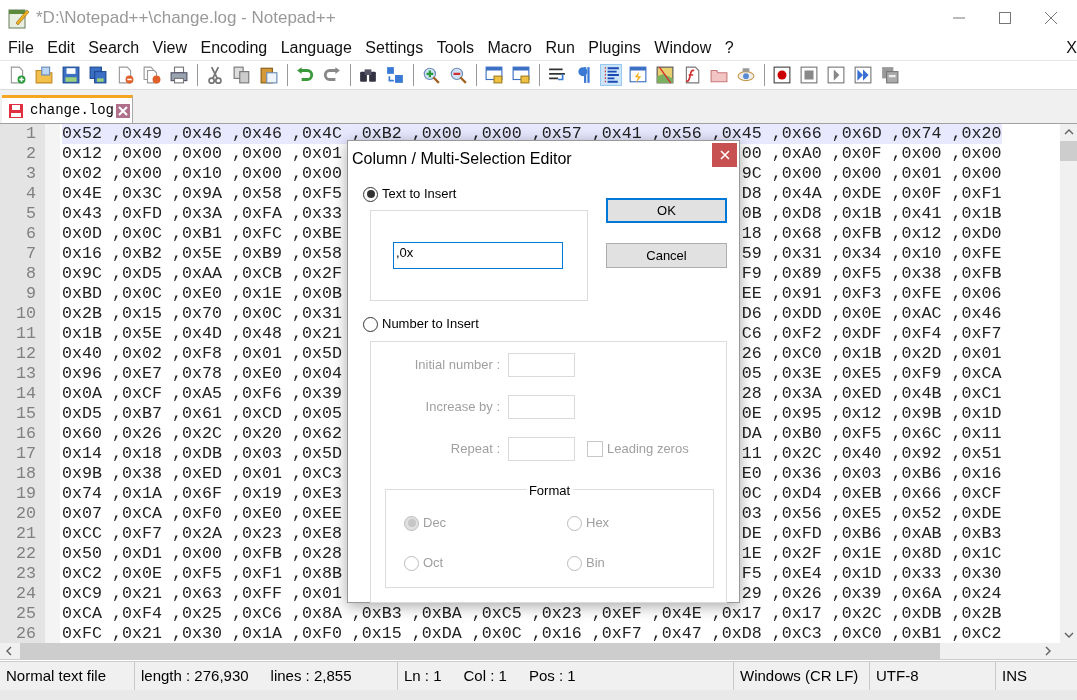 The width and height of the screenshot is (1077, 700). I want to click on code-text: 0x43 ,0xFD ,0x3A ,0xFA ,0x33, so click(202, 214).